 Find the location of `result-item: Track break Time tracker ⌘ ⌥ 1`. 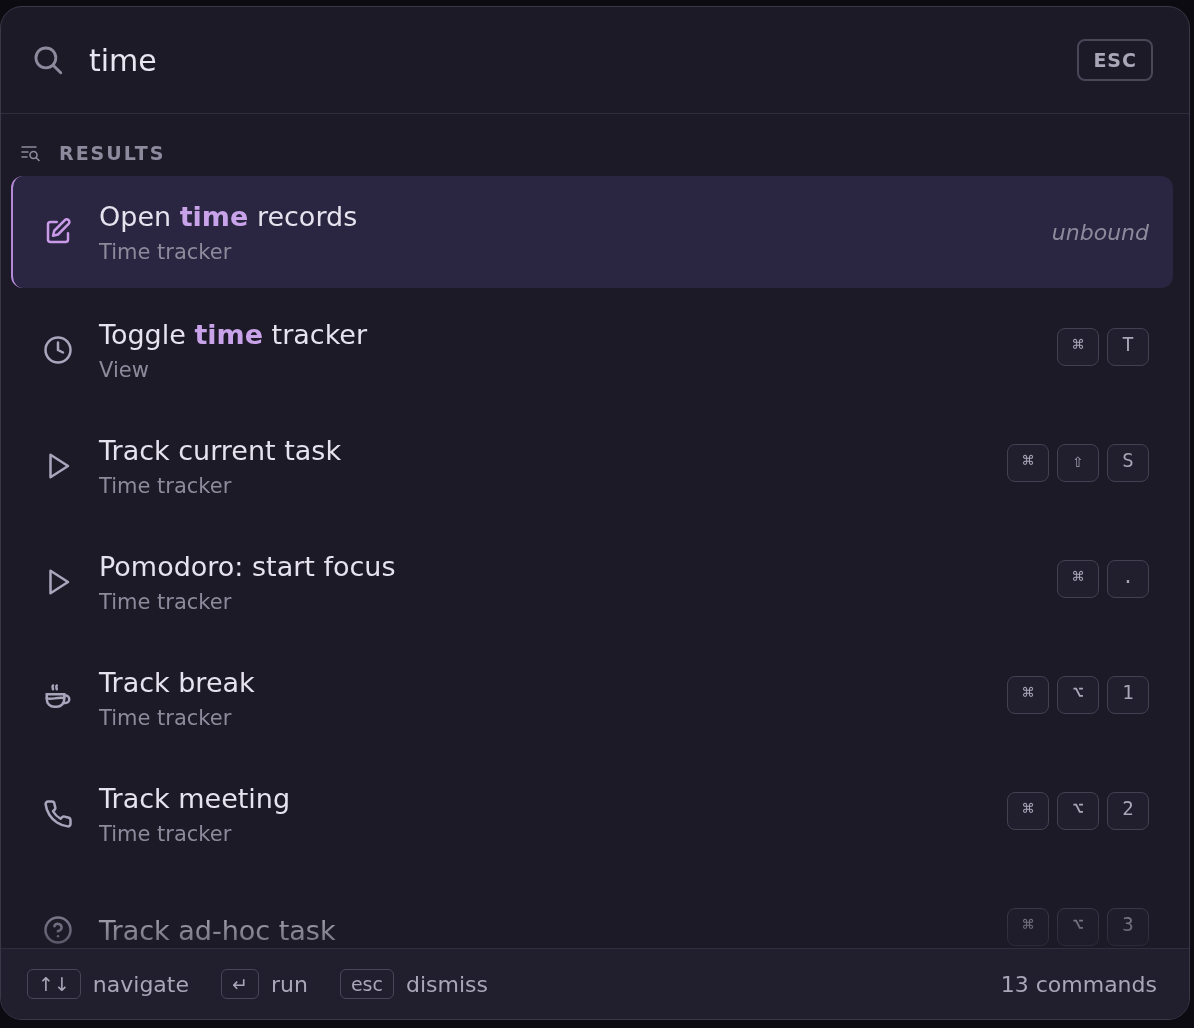

result-item: Track break Time tracker ⌘ ⌥ 1 is located at coordinates (592, 698).